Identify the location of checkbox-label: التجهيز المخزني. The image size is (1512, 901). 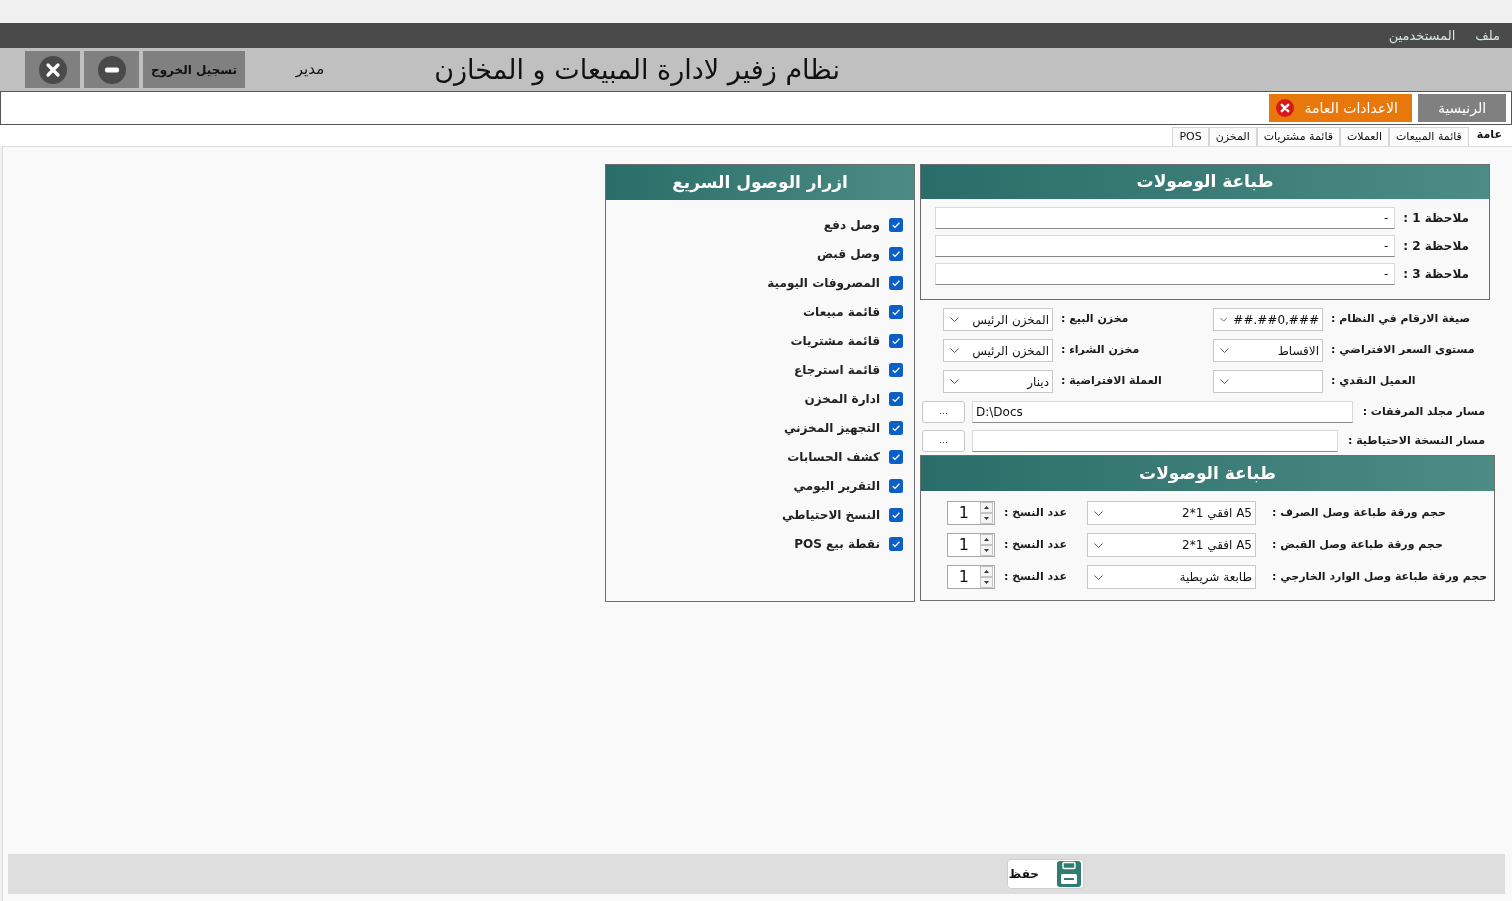
(831, 428).